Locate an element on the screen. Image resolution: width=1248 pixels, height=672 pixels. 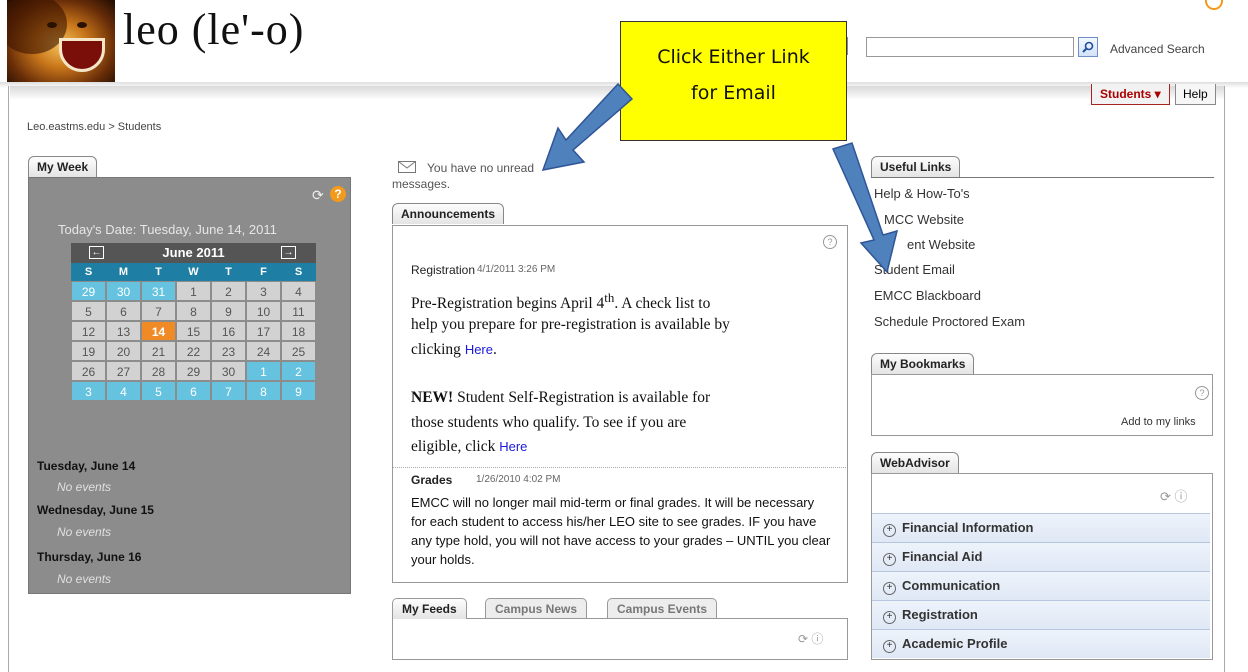
tab-announcements: Announcements is located at coordinates (448, 213).